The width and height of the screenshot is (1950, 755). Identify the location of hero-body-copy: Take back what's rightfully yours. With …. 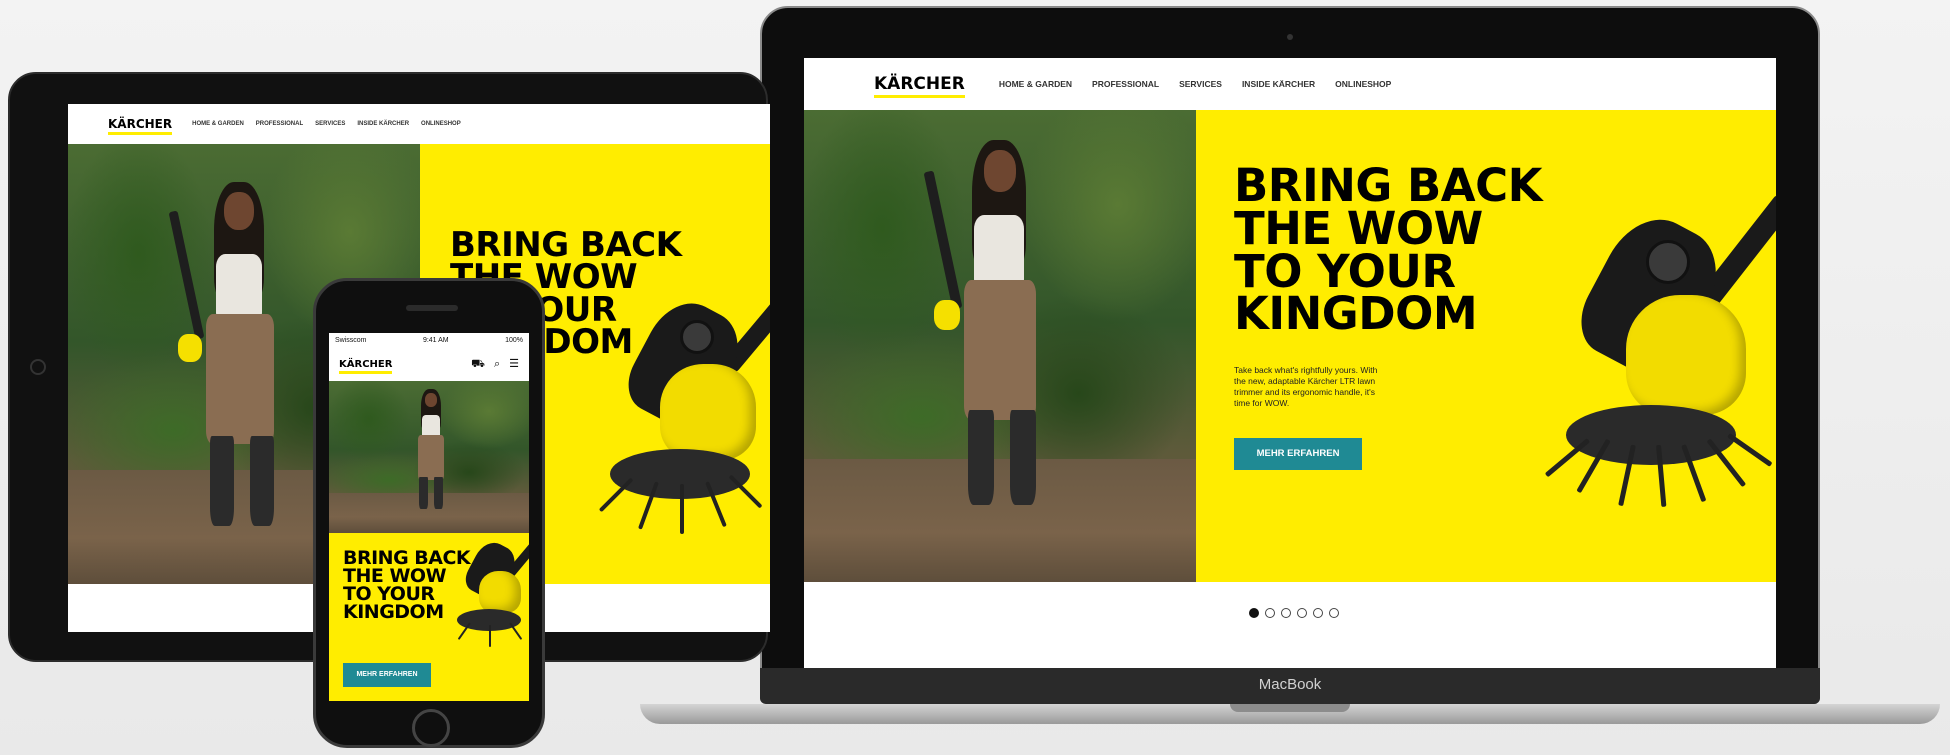
(1329, 387).